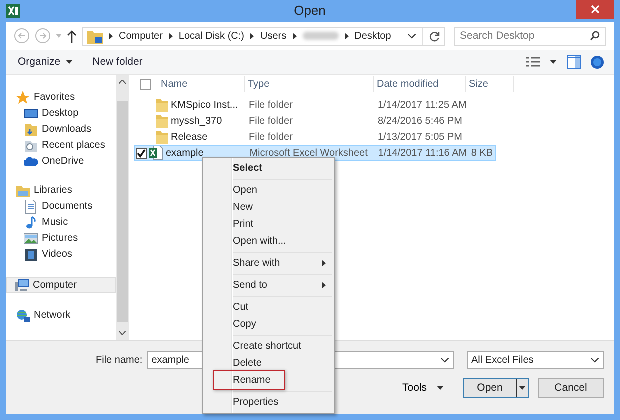  Describe the element at coordinates (420, 121) in the screenshot. I see `table-cell-text: 8/24/2016 5:46 PM` at that location.